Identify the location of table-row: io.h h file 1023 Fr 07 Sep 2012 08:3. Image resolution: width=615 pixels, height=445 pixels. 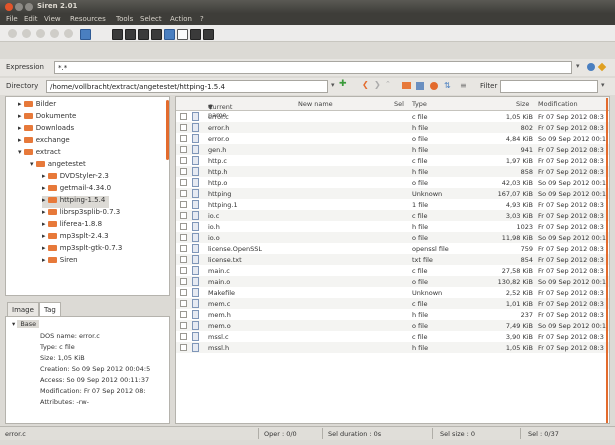
(392, 226).